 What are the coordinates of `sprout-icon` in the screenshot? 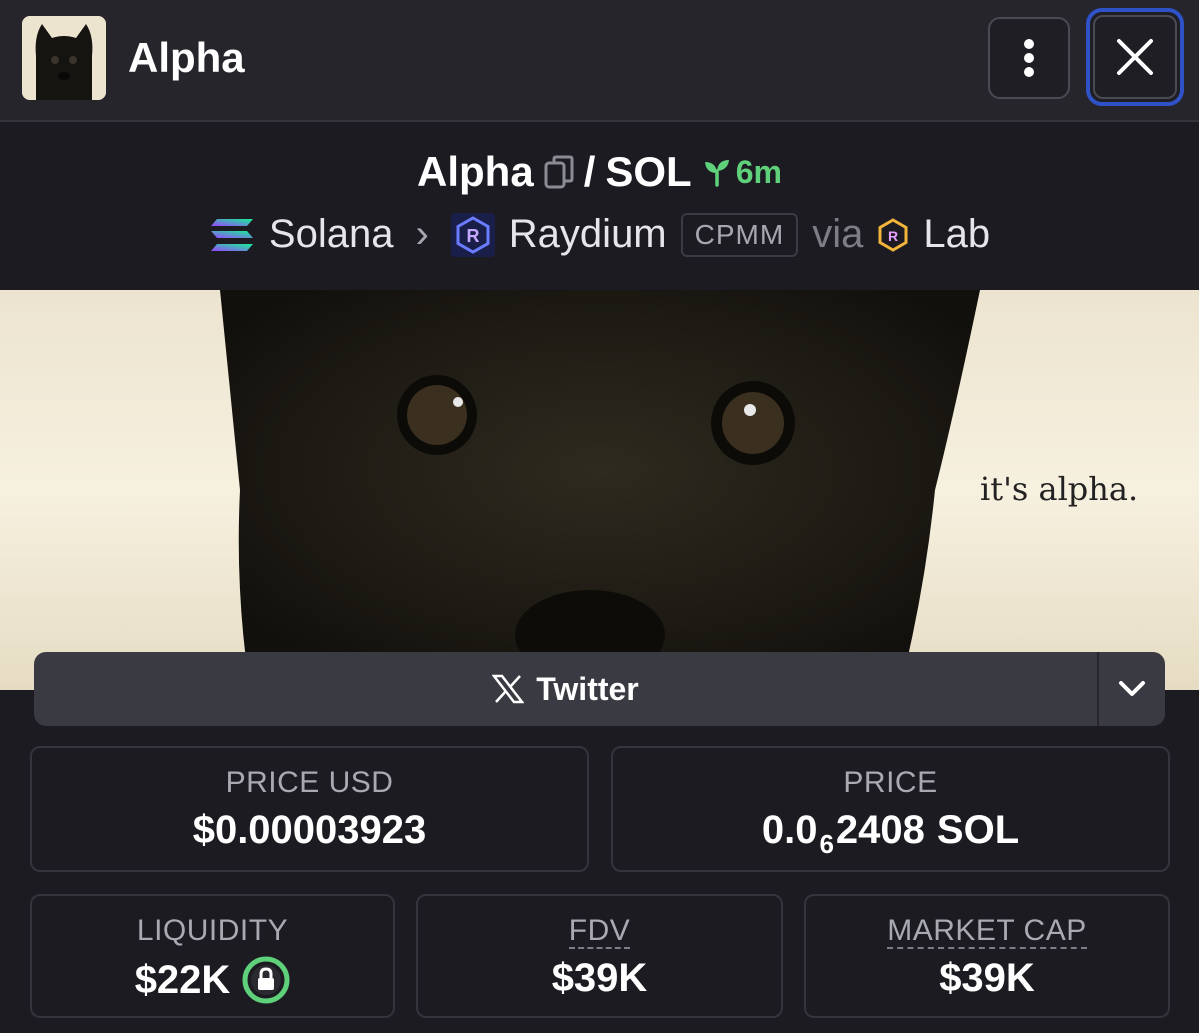 It's located at (716, 173).